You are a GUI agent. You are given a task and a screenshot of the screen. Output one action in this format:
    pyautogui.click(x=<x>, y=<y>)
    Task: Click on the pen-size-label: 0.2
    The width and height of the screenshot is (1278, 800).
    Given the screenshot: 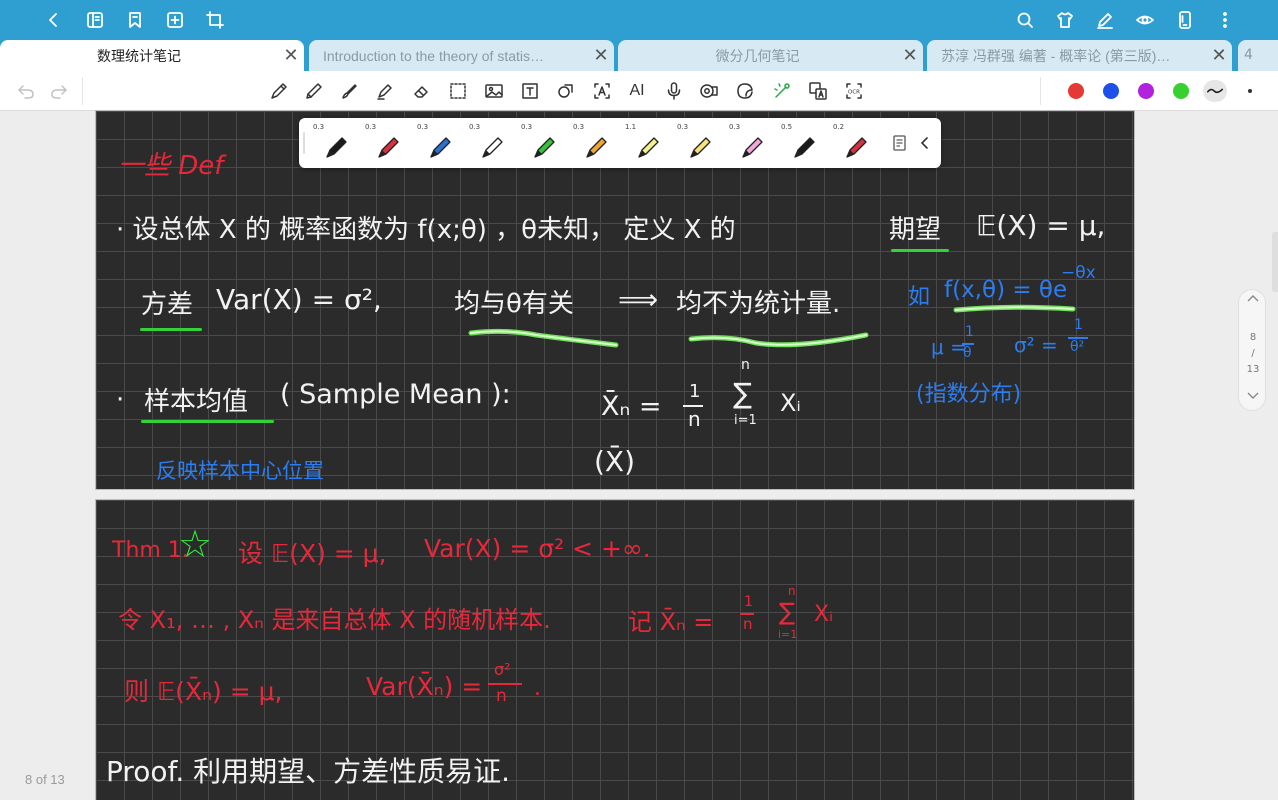 What is the action you would take?
    pyautogui.click(x=839, y=127)
    